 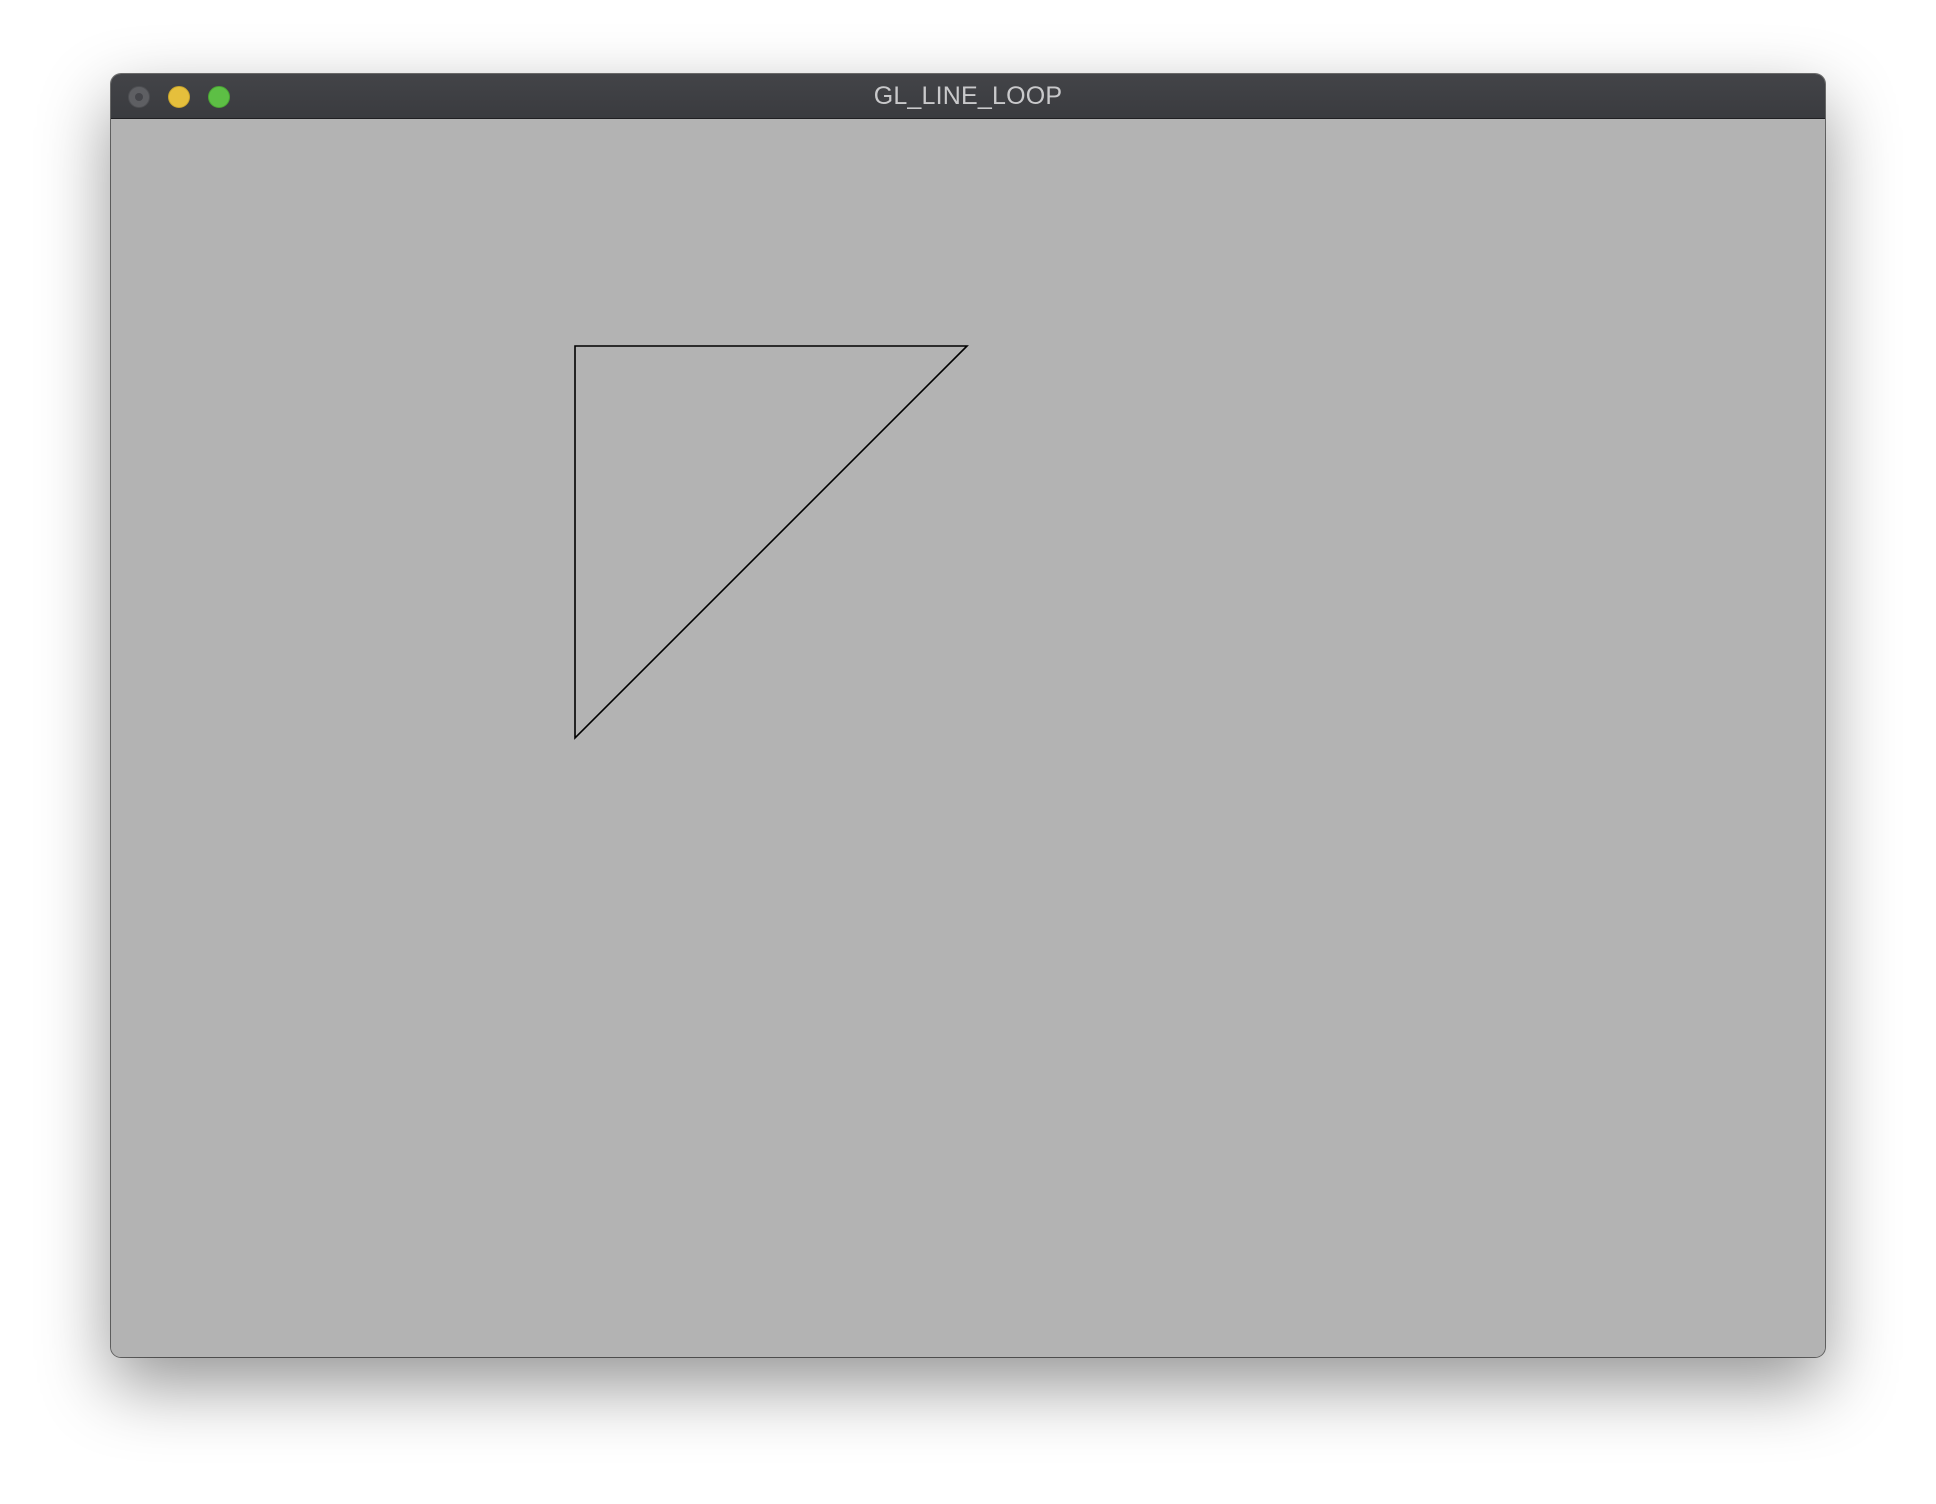 I want to click on title-bar: GL_LINE_LOOP, so click(x=968, y=96).